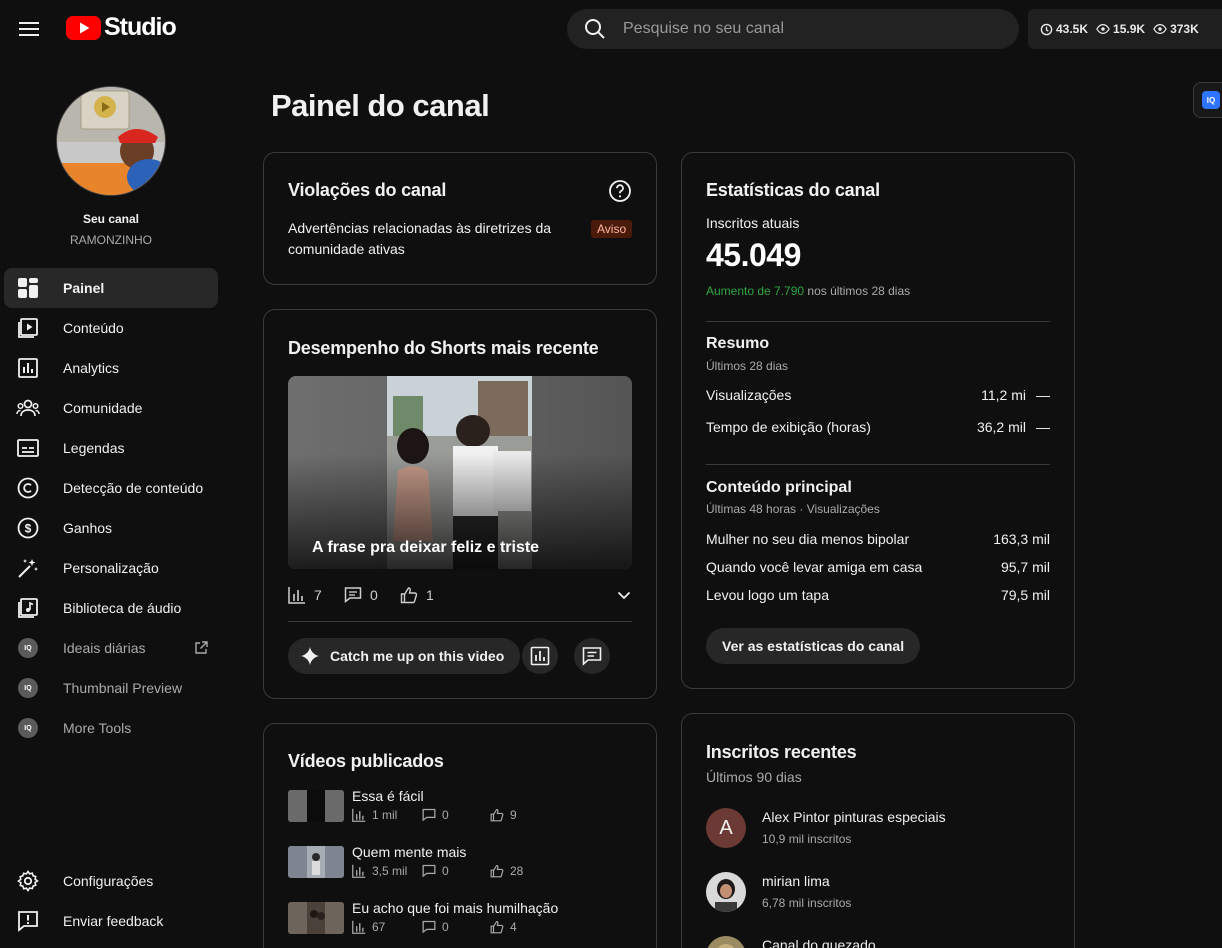  I want to click on shorts-caption: A frase pra deixar feliz e triste, so click(426, 547).